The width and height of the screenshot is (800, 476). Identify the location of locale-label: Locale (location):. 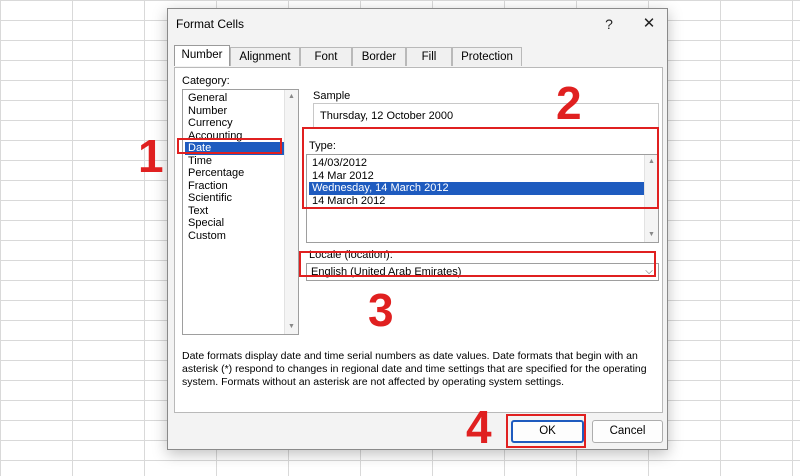
(351, 255).